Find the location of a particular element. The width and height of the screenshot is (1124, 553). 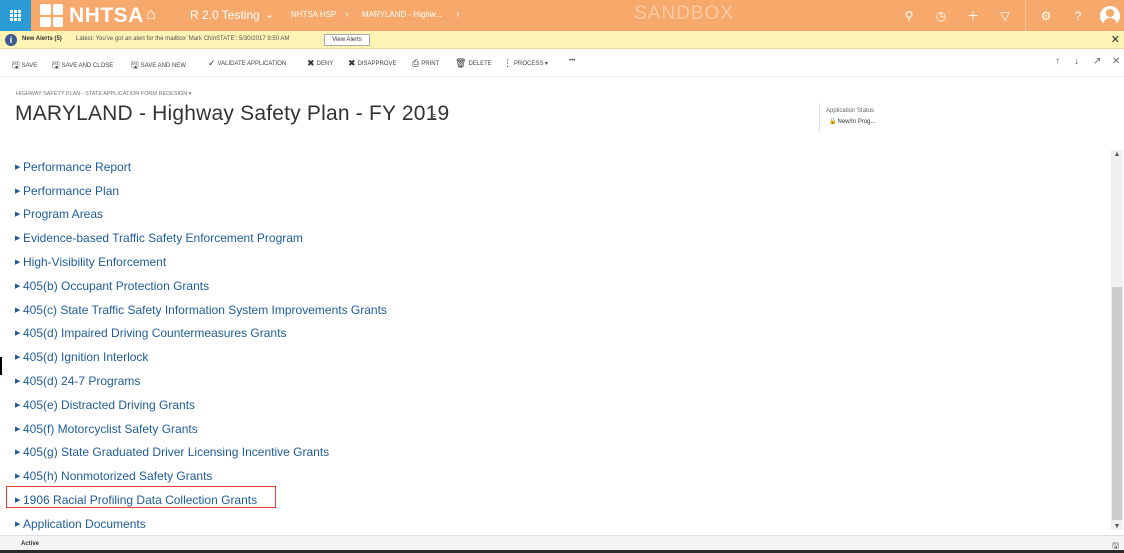

save-and-close-button: 🖫 SAVE AND CLOSE is located at coordinates (82, 66).